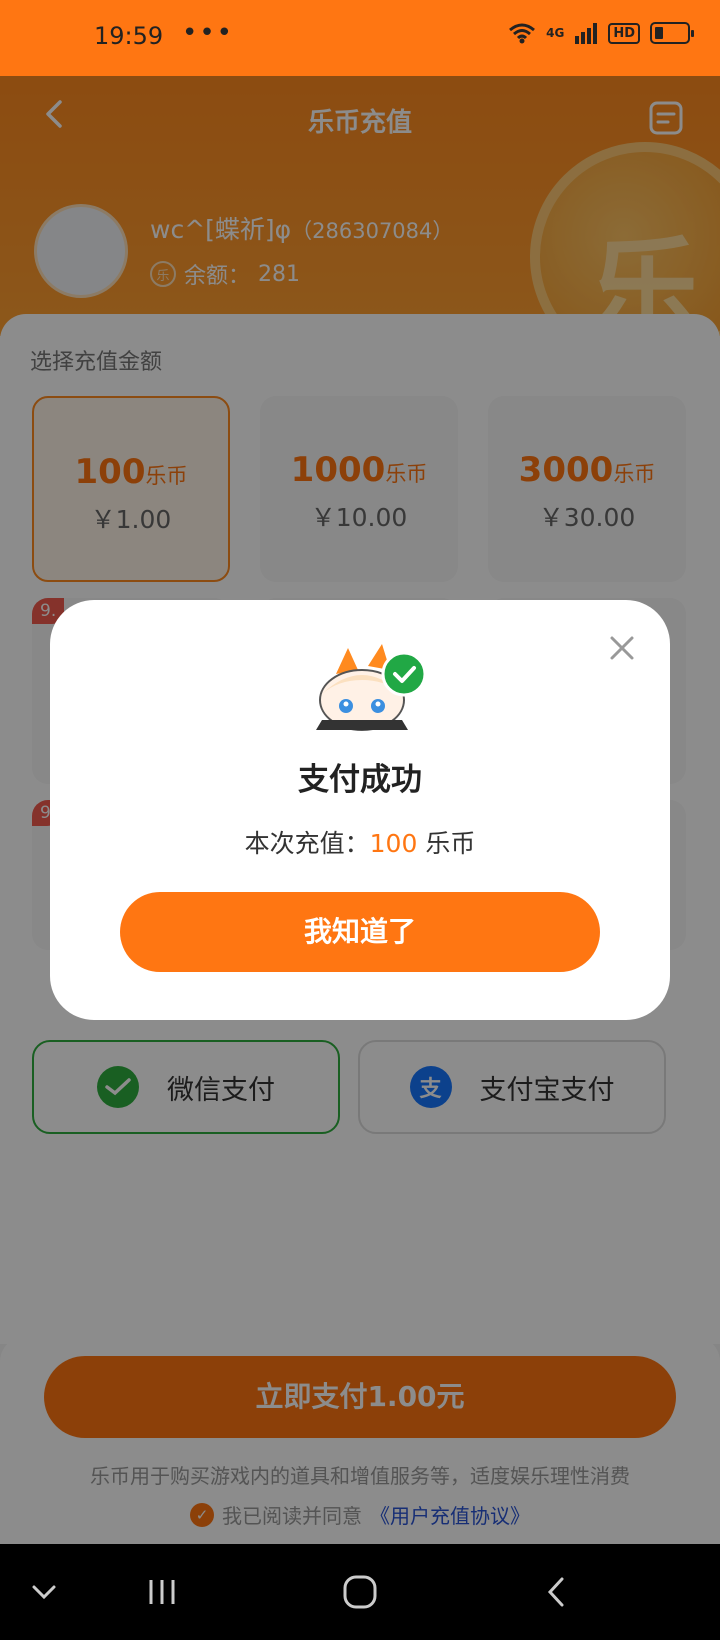 This screenshot has width=720, height=1640. I want to click on battery-icon, so click(672, 33).